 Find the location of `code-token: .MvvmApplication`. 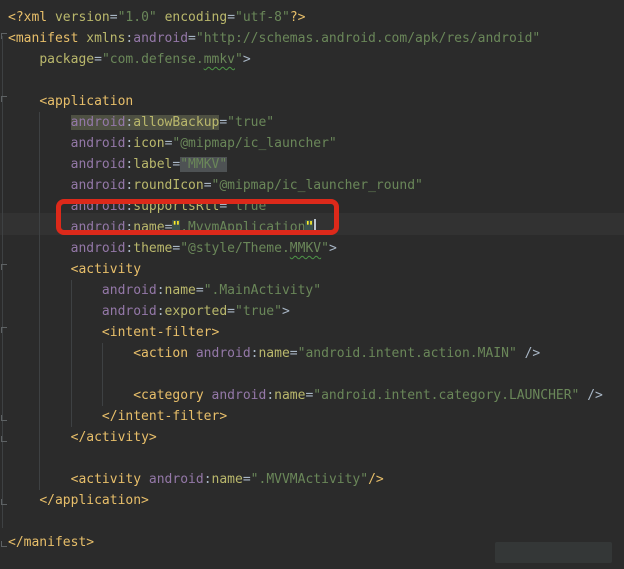

code-token: .MvvmApplication is located at coordinates (243, 227).